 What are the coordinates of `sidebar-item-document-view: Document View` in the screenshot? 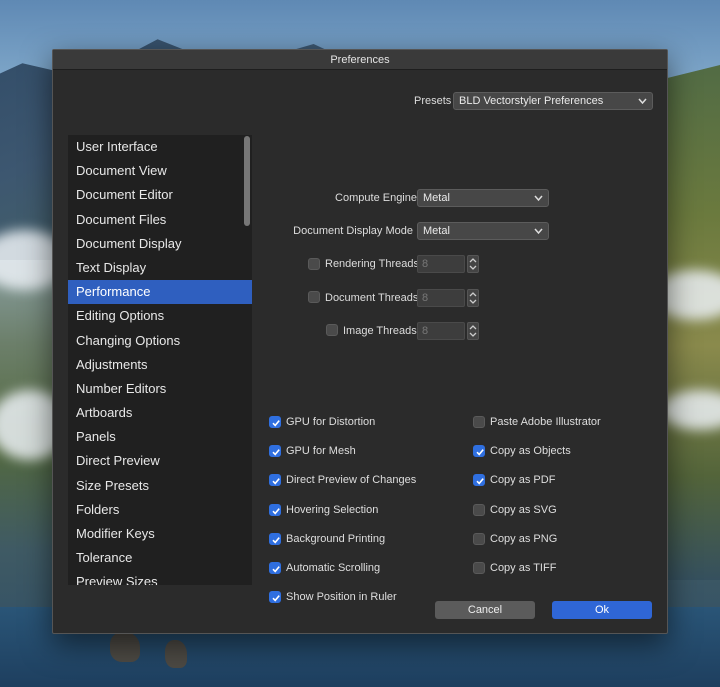 It's located at (160, 171).